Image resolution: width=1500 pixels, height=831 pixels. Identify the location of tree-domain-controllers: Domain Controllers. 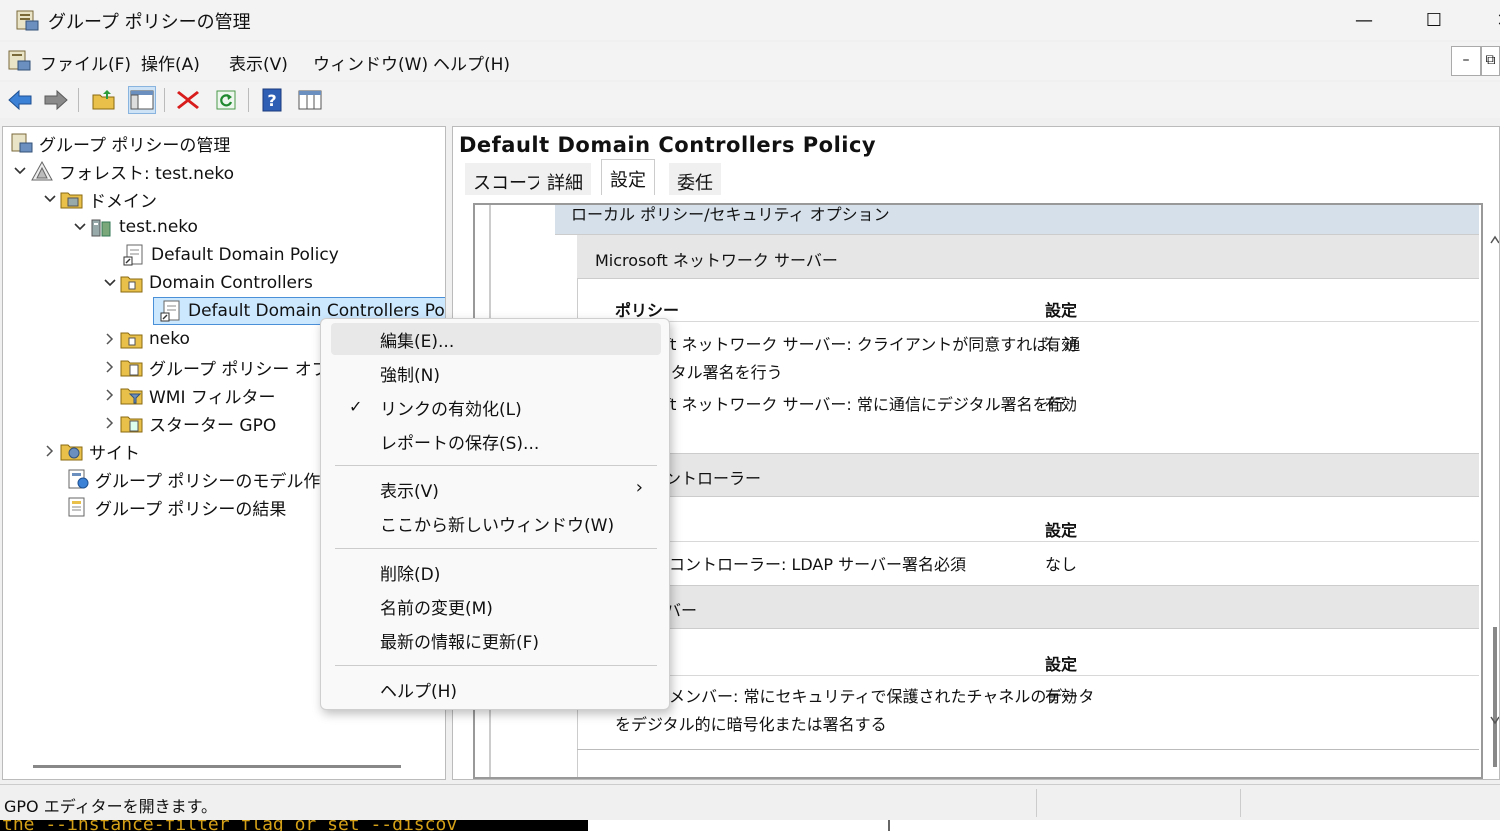
(207, 283).